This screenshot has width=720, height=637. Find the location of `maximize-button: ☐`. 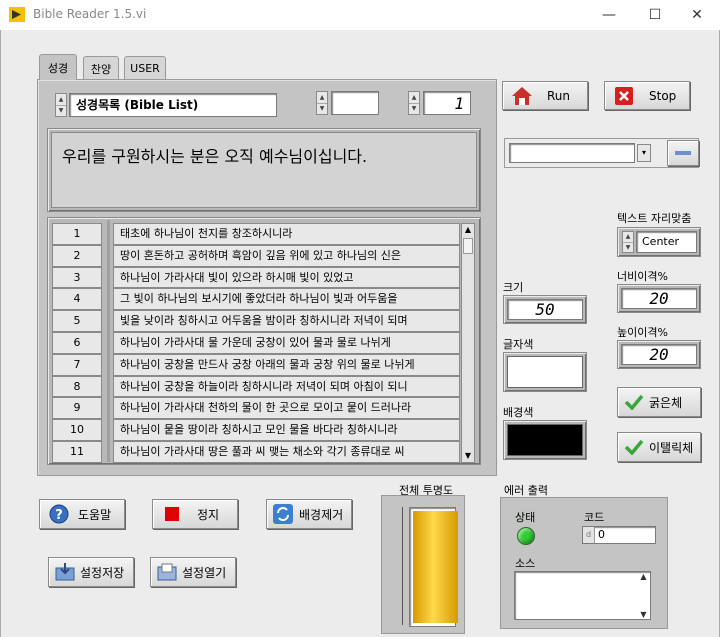

maximize-button: ☐ is located at coordinates (655, 15).